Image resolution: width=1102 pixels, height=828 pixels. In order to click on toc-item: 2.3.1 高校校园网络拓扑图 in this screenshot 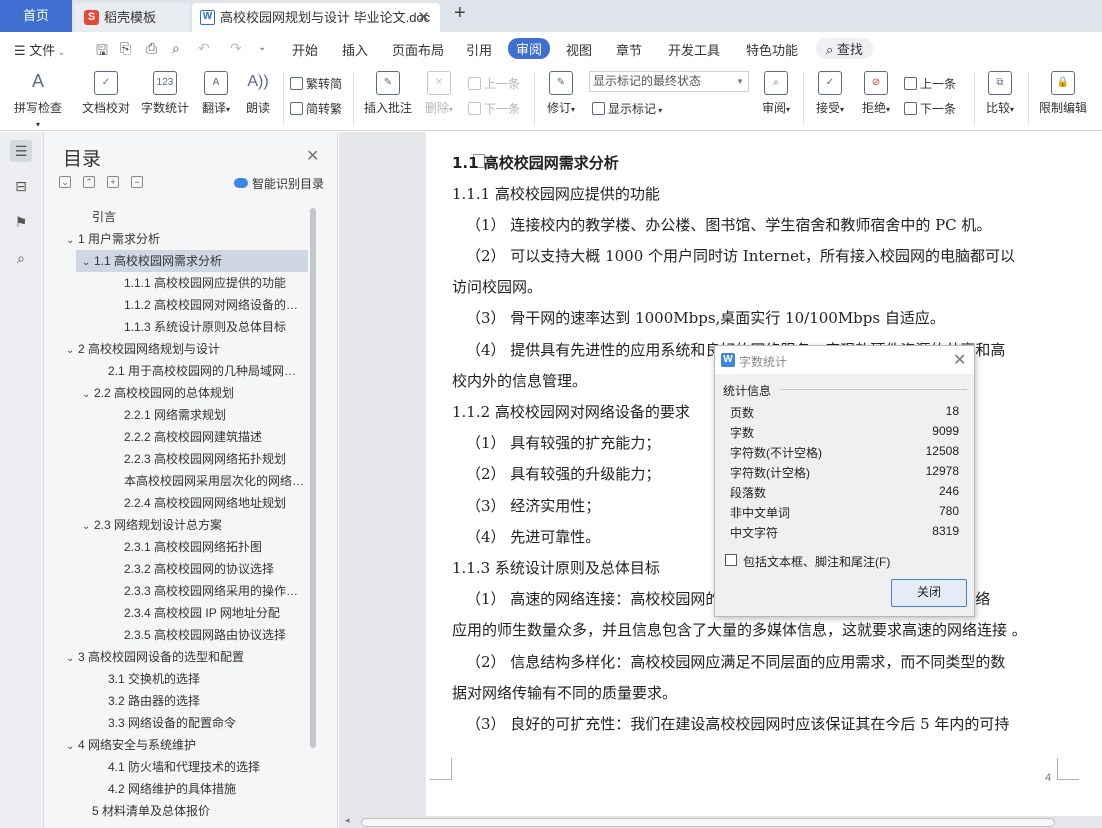, I will do `click(176, 547)`.